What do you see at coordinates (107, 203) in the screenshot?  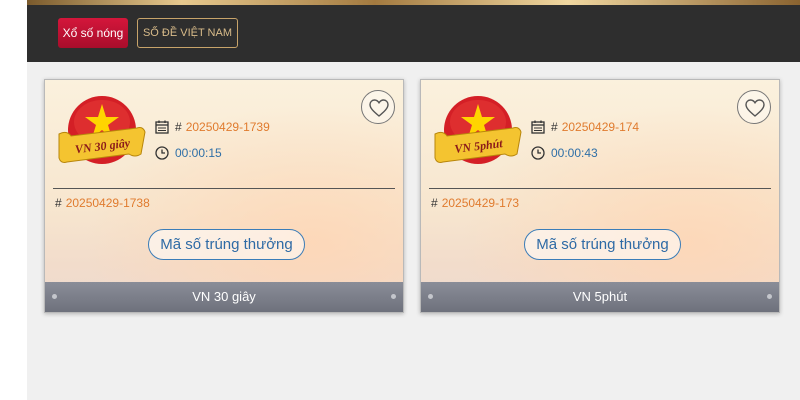 I see `previous-issue-number: 20250429-1738` at bounding box center [107, 203].